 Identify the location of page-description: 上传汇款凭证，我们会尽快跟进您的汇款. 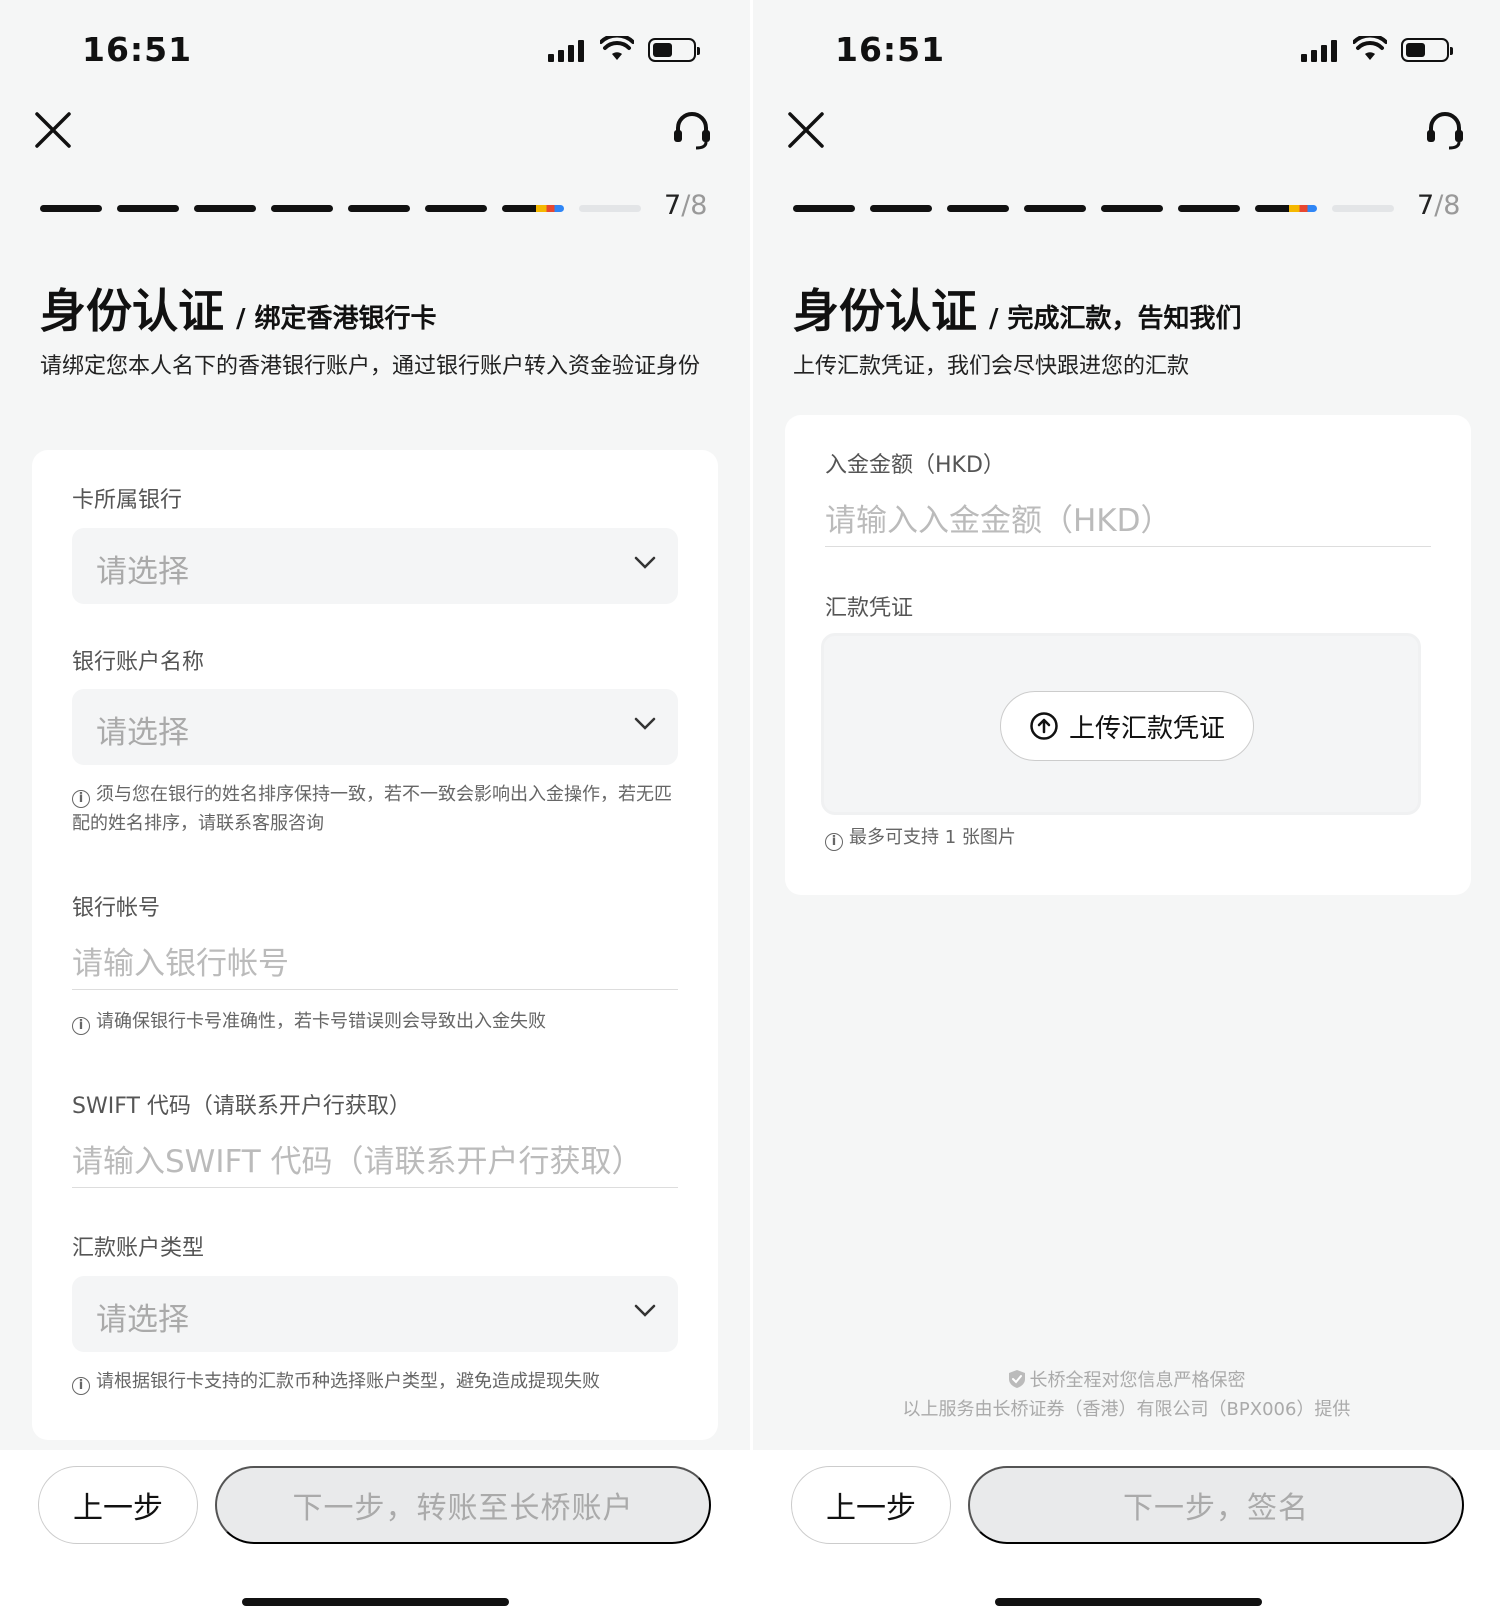
(991, 366).